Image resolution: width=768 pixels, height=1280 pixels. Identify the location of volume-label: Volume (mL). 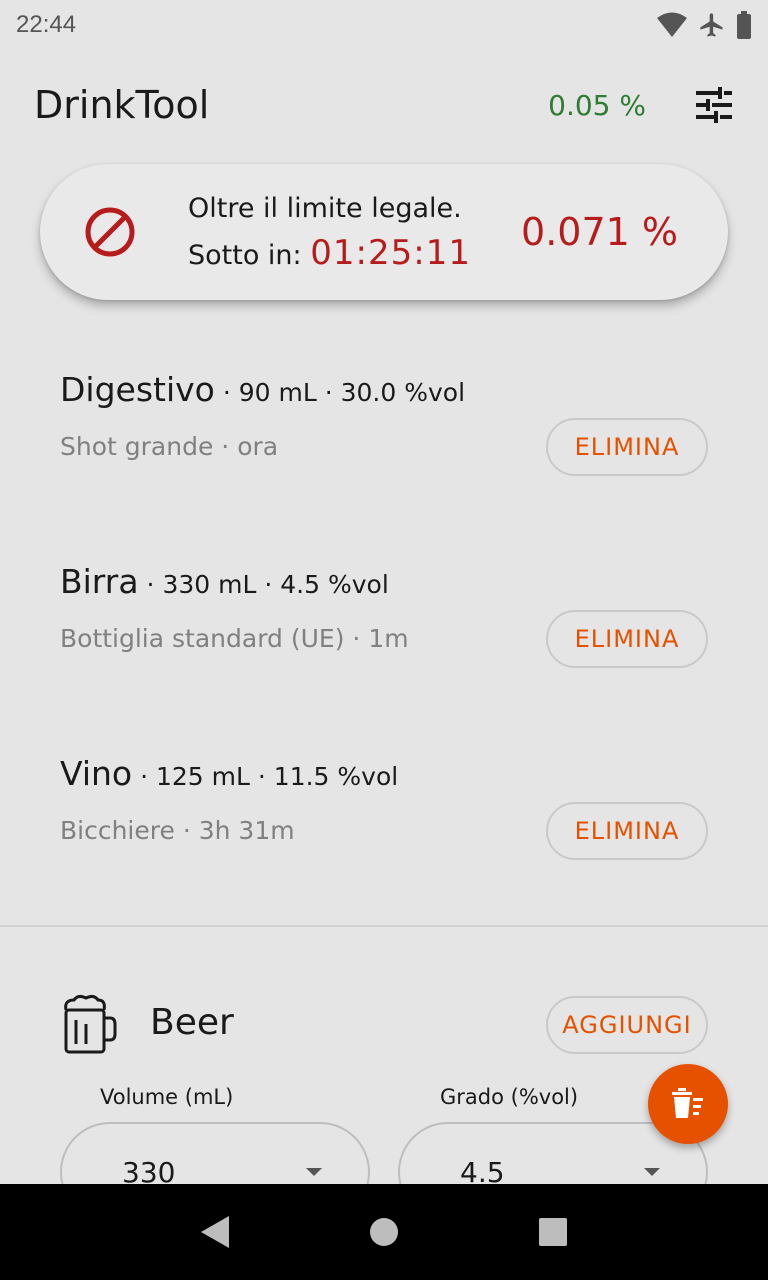
(167, 1097).